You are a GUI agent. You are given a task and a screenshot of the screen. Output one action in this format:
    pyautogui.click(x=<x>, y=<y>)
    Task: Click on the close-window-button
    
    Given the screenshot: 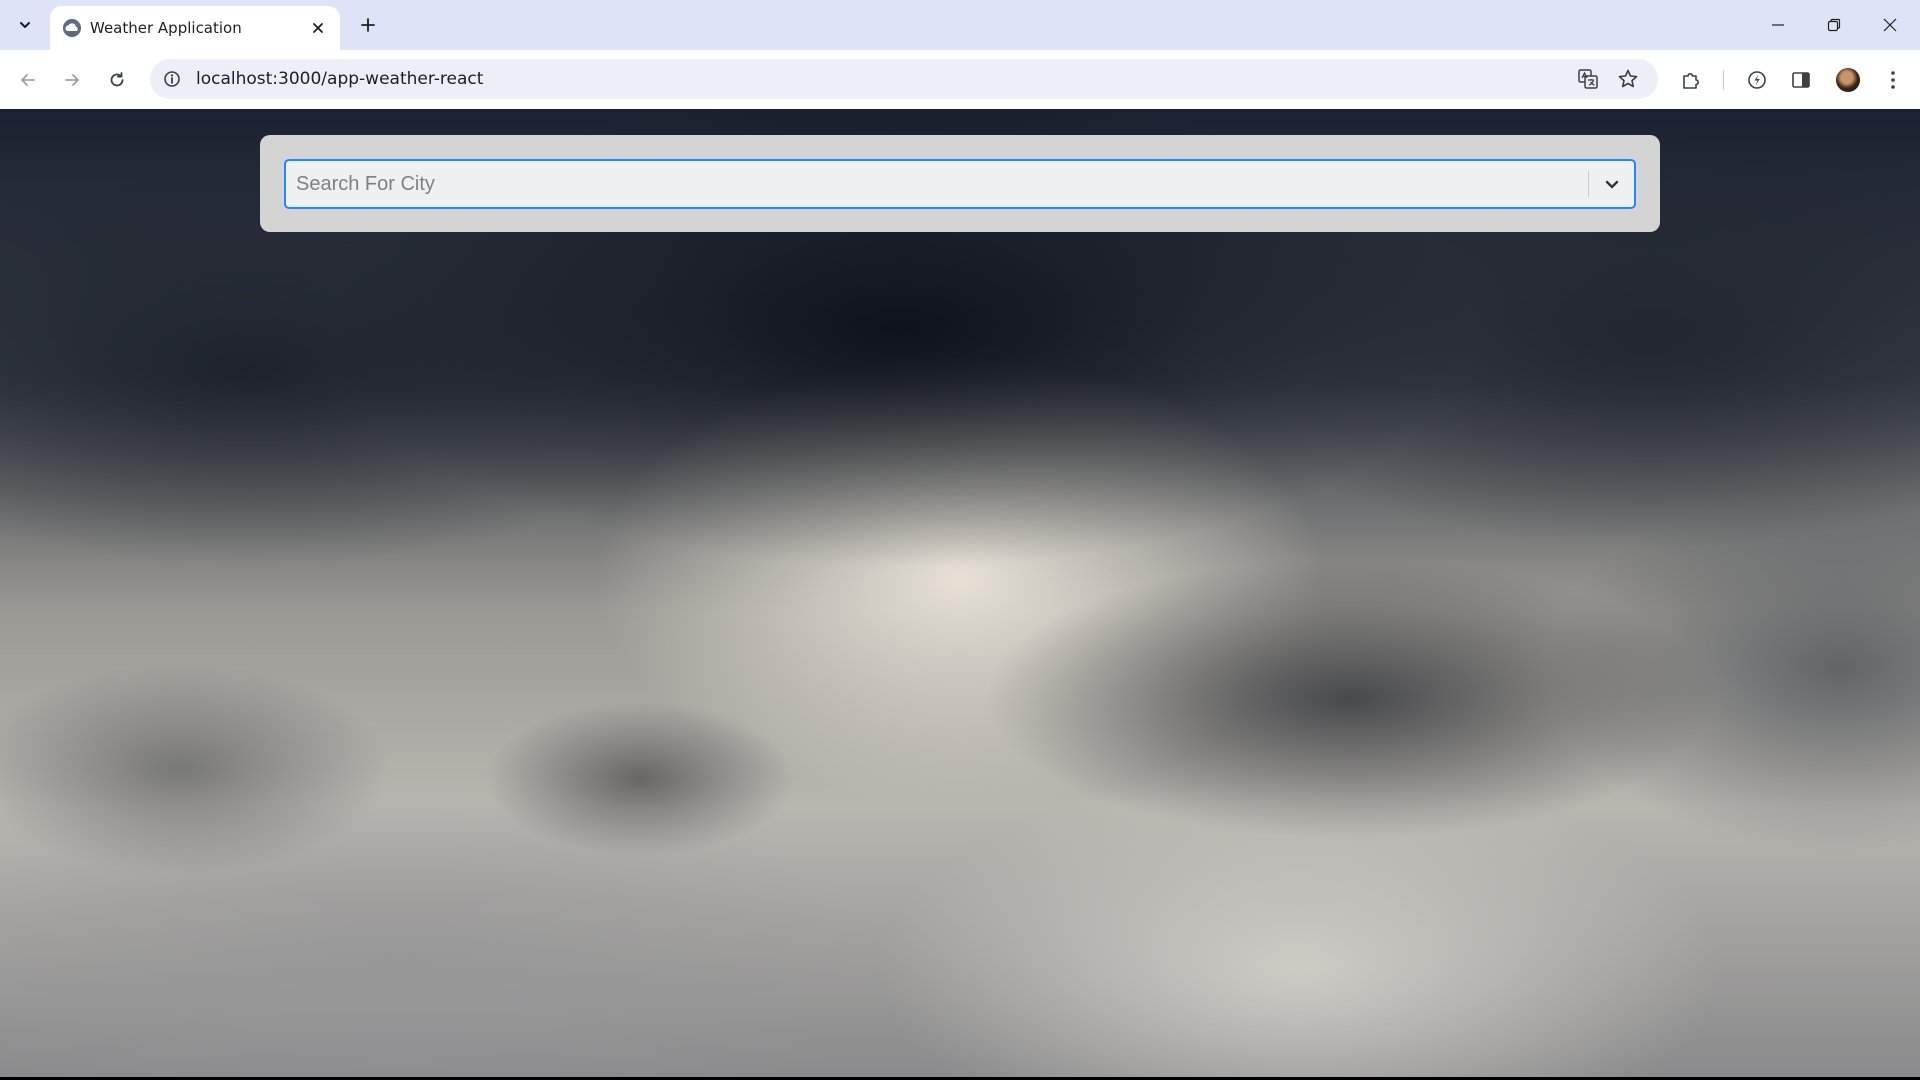 What is the action you would take?
    pyautogui.click(x=1890, y=25)
    